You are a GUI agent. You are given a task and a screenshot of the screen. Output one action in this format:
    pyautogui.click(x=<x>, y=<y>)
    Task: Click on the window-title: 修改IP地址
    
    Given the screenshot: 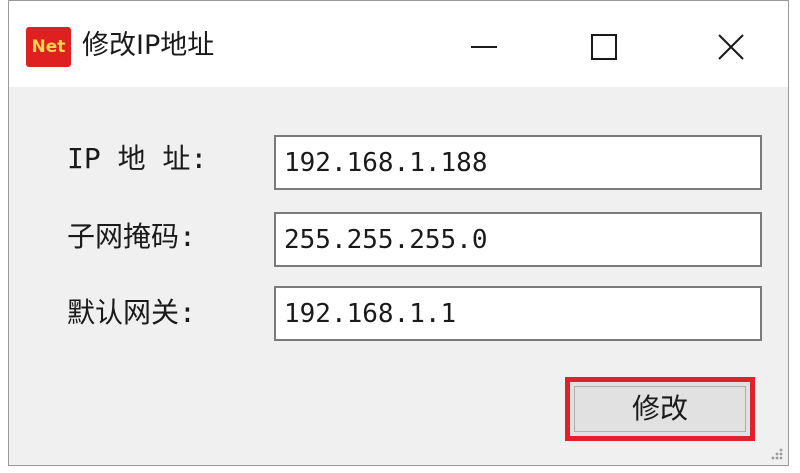 What is the action you would take?
    pyautogui.click(x=148, y=45)
    